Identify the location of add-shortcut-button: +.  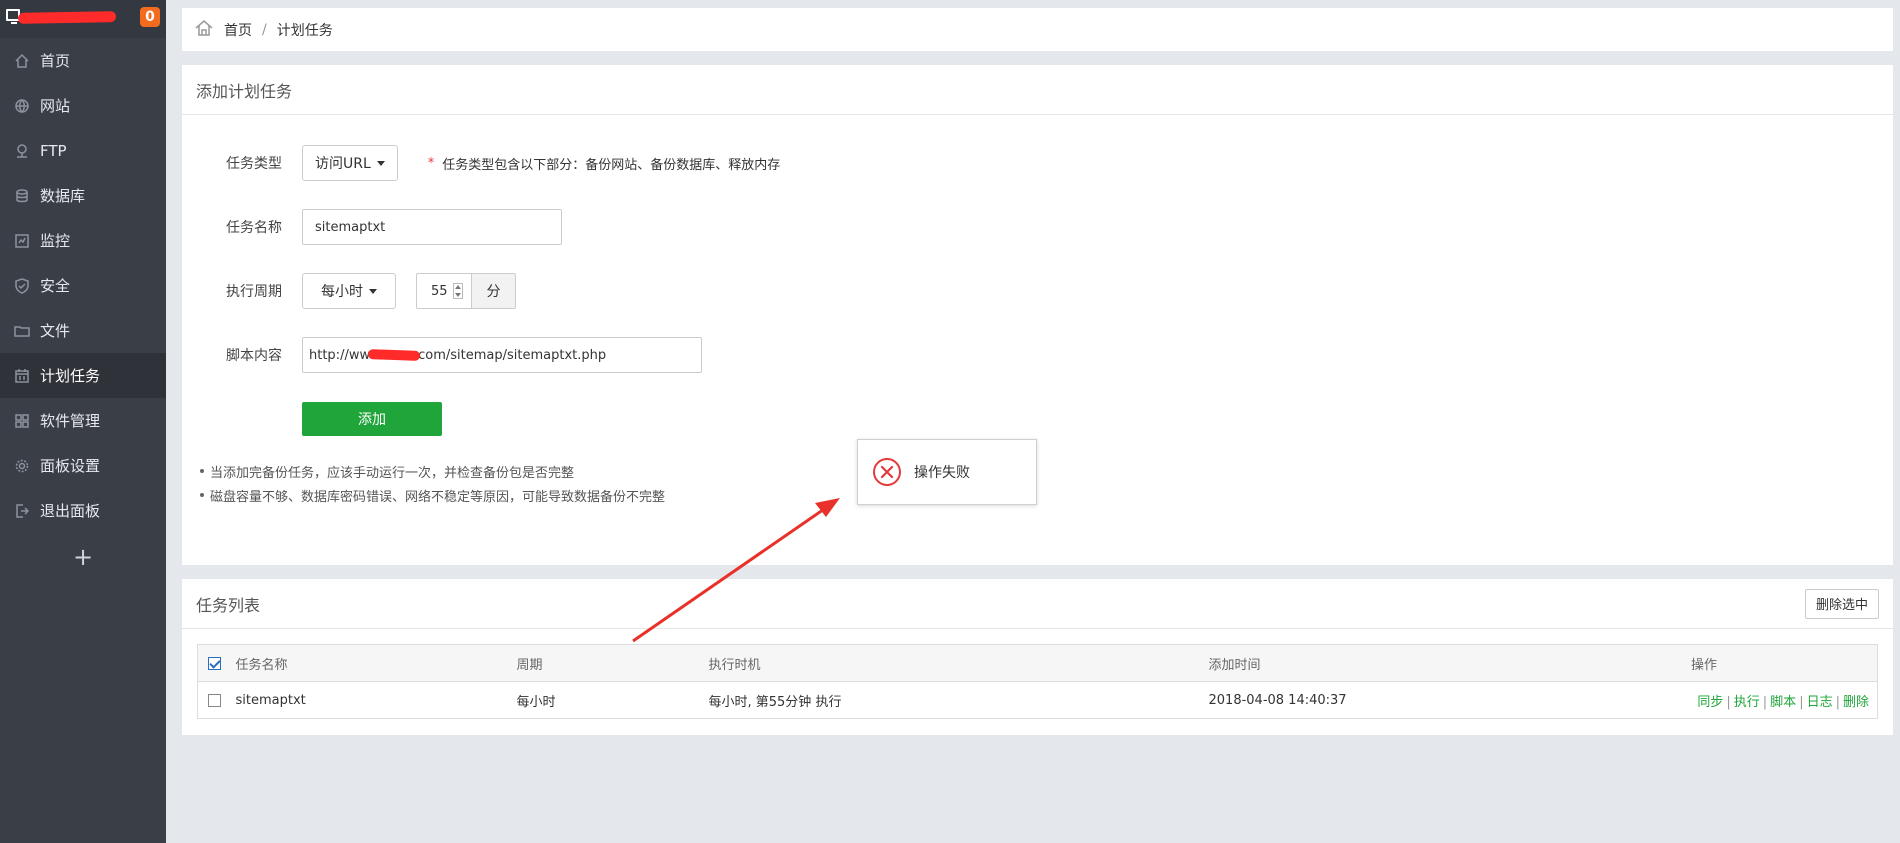
(83, 557).